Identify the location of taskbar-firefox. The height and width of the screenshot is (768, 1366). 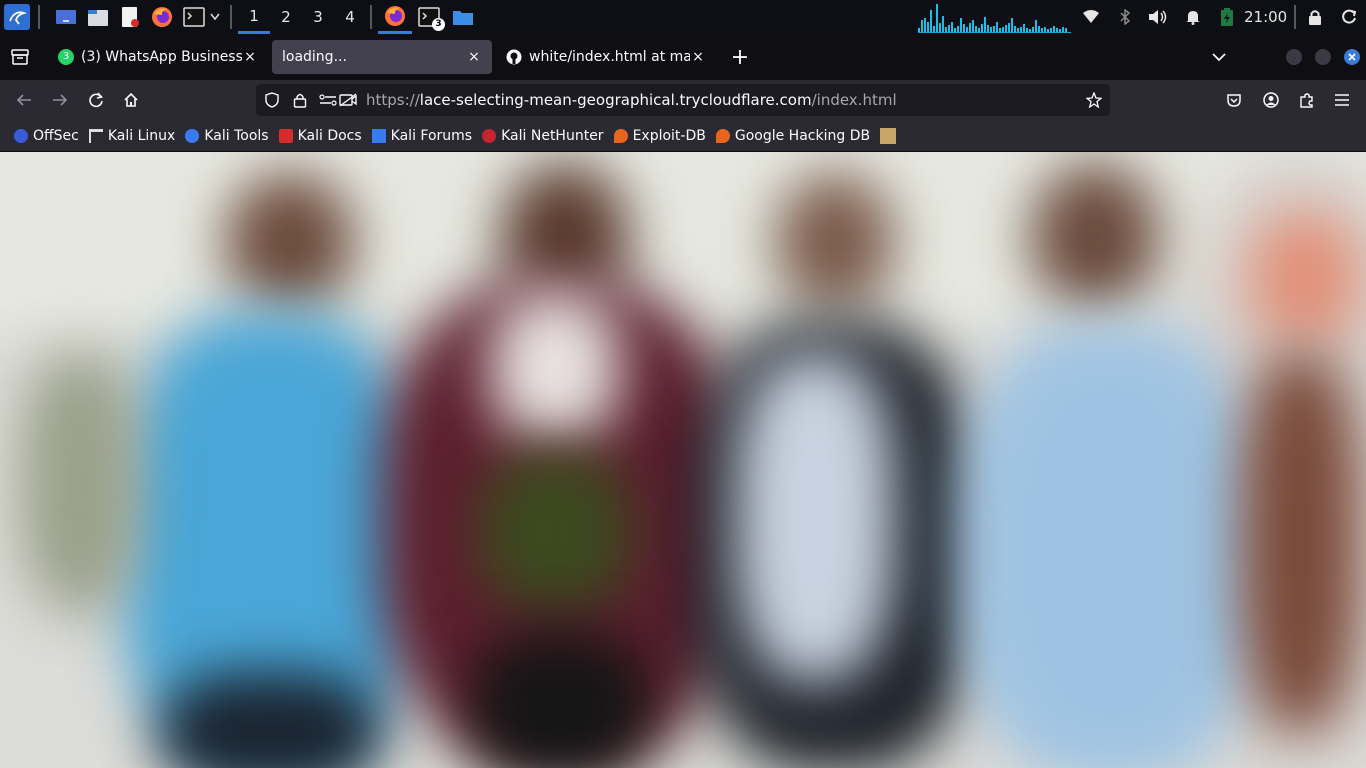
(395, 17).